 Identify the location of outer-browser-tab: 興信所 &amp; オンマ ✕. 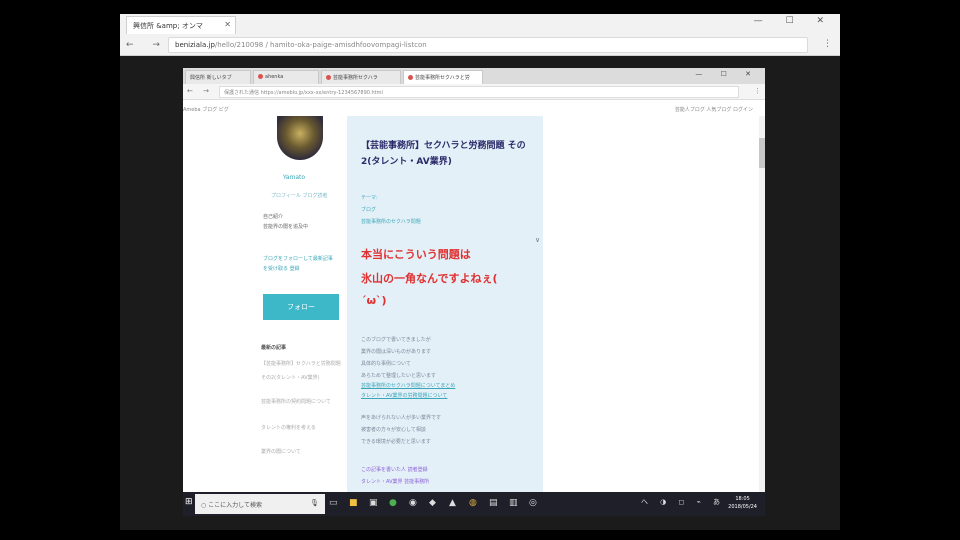
(181, 25).